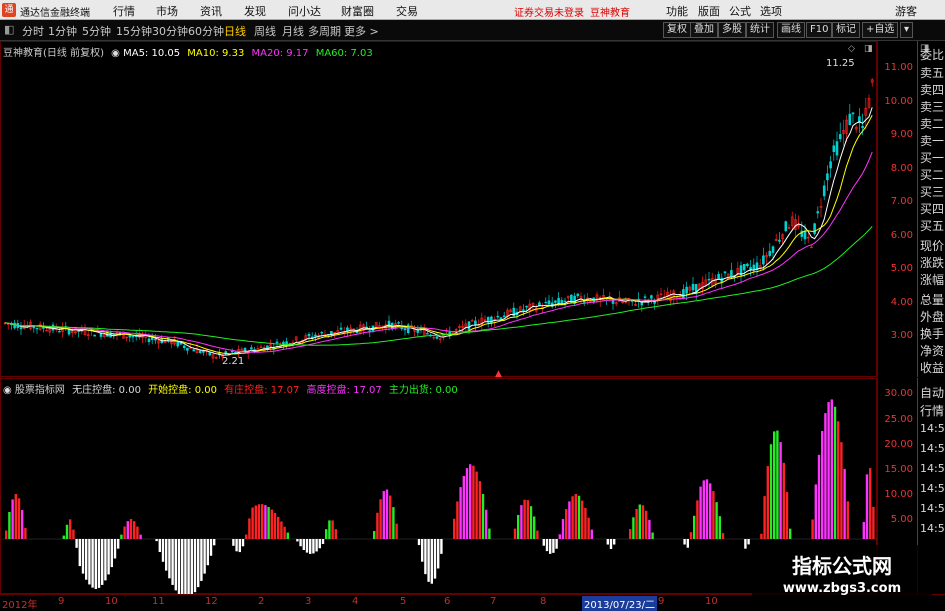  Describe the element at coordinates (932, 192) in the screenshot. I see `panel-label: 买三` at that location.